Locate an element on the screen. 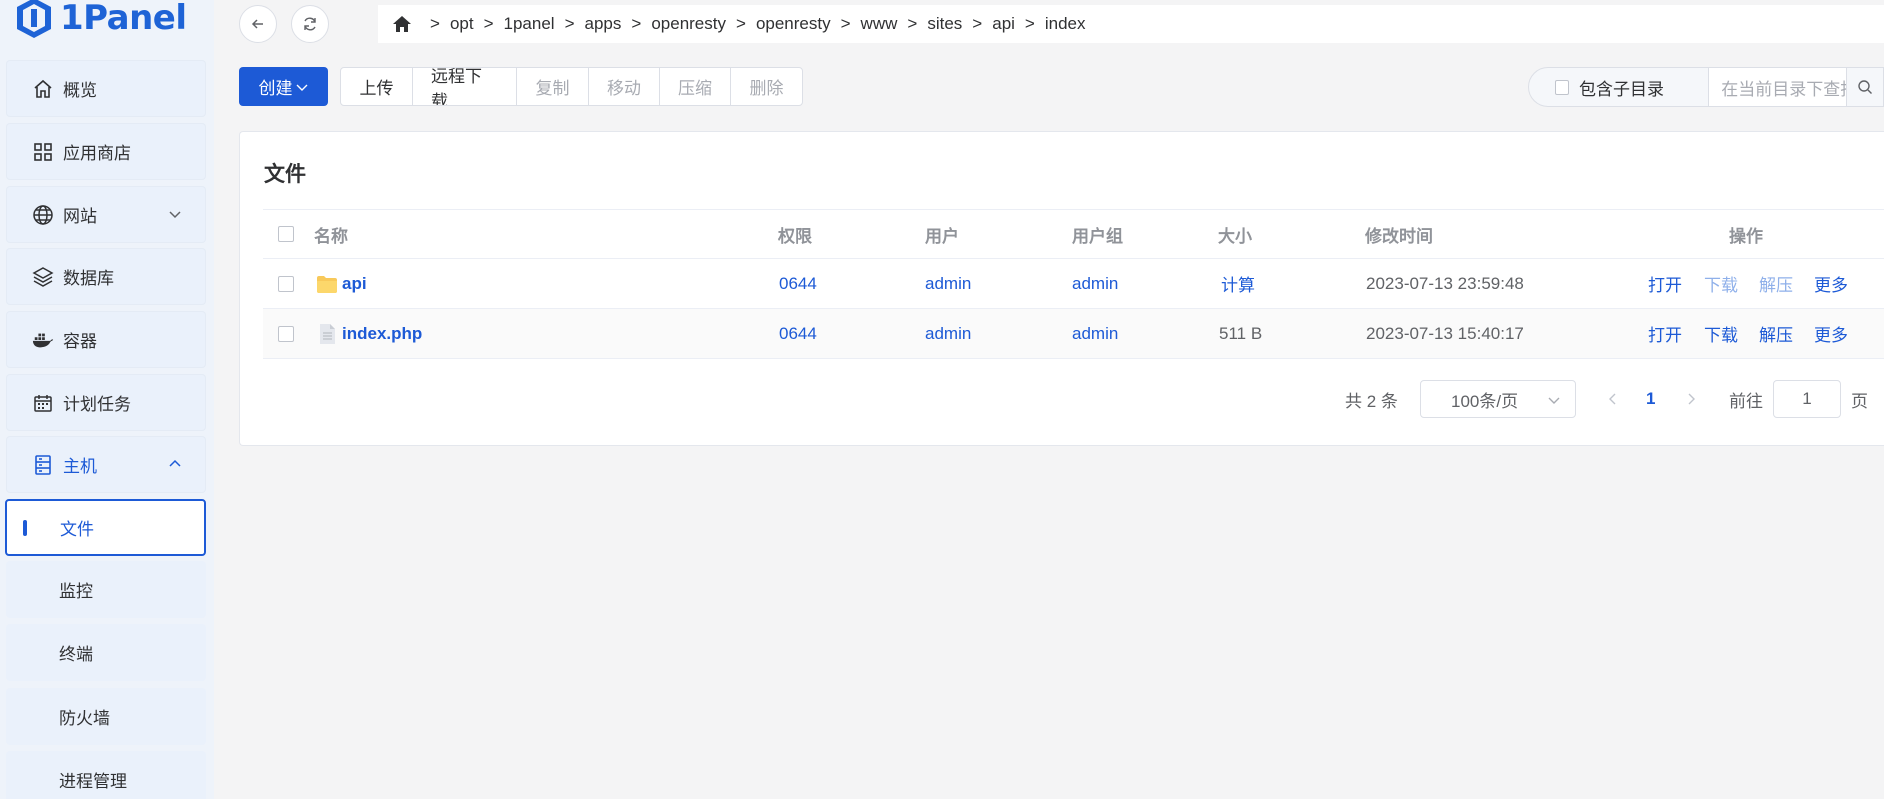 The width and height of the screenshot is (1884, 799). sidebar-item-website: 网站 is located at coordinates (106, 214).